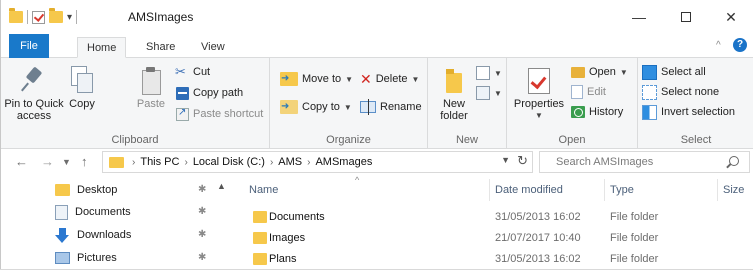 The width and height of the screenshot is (753, 270). I want to click on column-header-type: Type, so click(622, 190).